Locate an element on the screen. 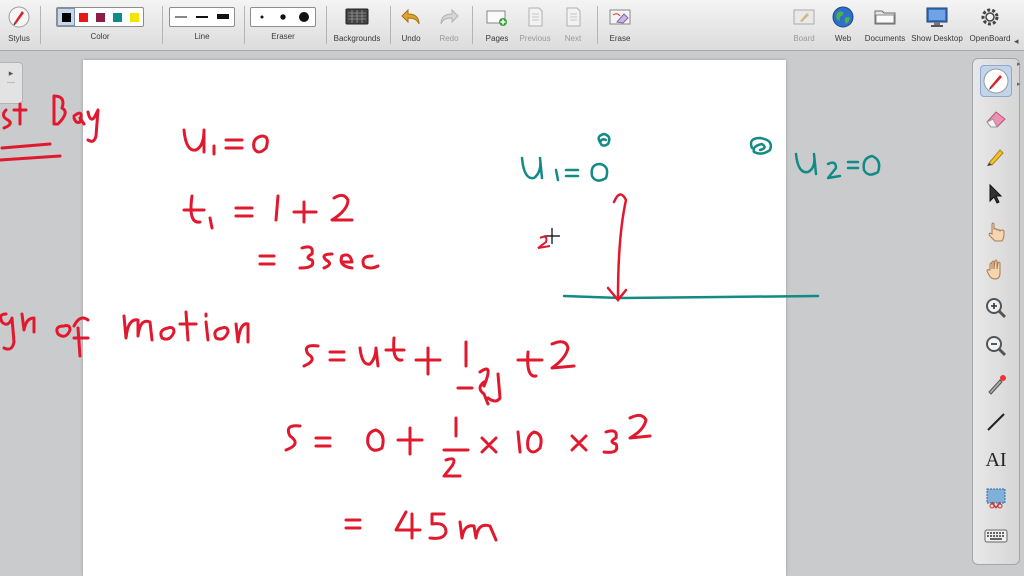 This screenshot has width=1024, height=576. eraser-icon is located at coordinates (996, 119).